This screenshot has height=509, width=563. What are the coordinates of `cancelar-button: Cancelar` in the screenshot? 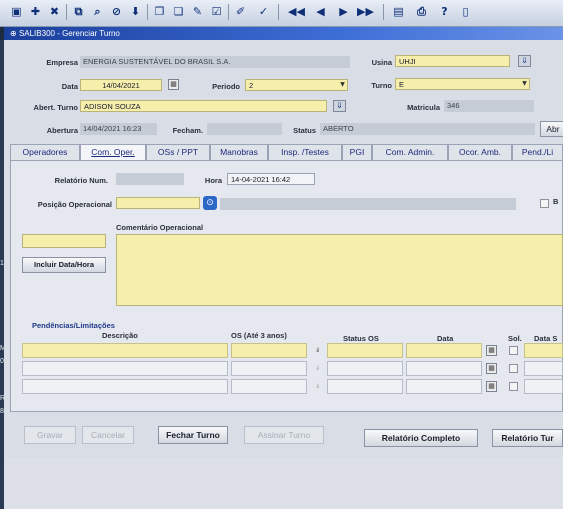 It's located at (108, 435).